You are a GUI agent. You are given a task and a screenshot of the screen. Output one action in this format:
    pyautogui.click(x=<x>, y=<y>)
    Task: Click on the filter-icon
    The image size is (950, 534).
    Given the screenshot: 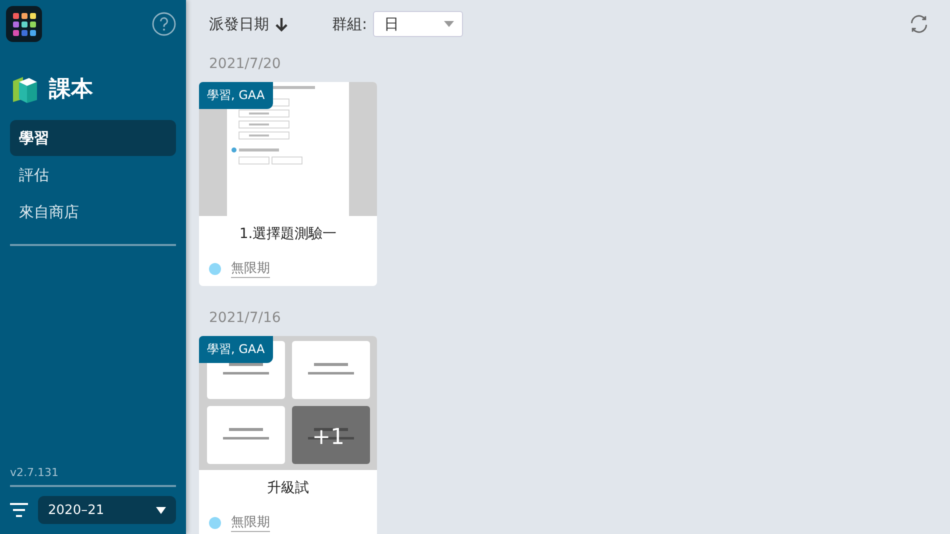 What is the action you would take?
    pyautogui.click(x=19, y=510)
    